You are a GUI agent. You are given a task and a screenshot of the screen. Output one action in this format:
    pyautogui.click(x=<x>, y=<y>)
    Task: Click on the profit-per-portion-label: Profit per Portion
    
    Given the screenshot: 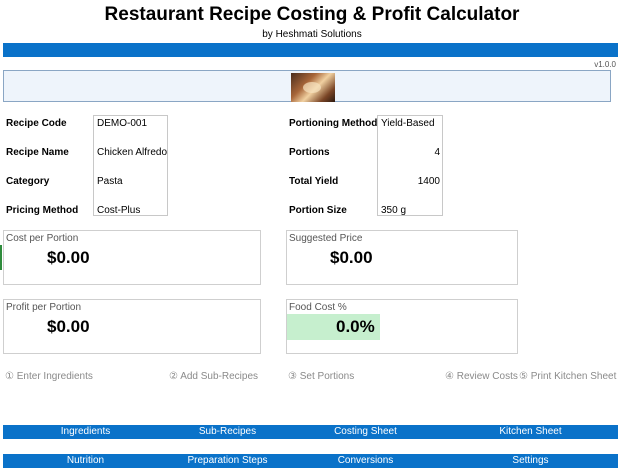 What is the action you would take?
    pyautogui.click(x=44, y=307)
    